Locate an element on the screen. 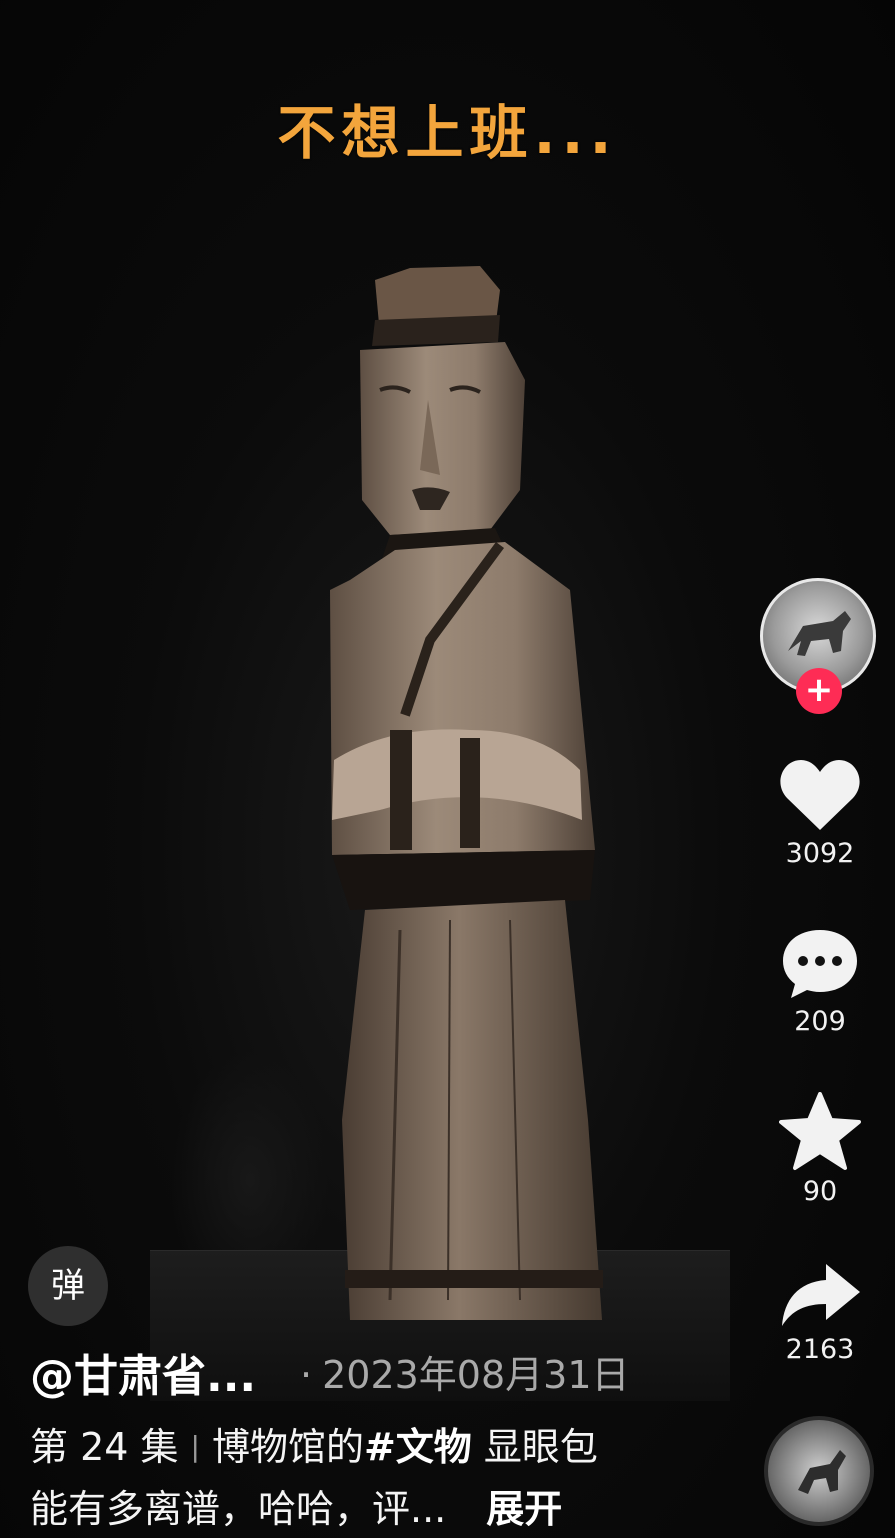 This screenshot has width=895, height=1538. heart-icon is located at coordinates (820, 795).